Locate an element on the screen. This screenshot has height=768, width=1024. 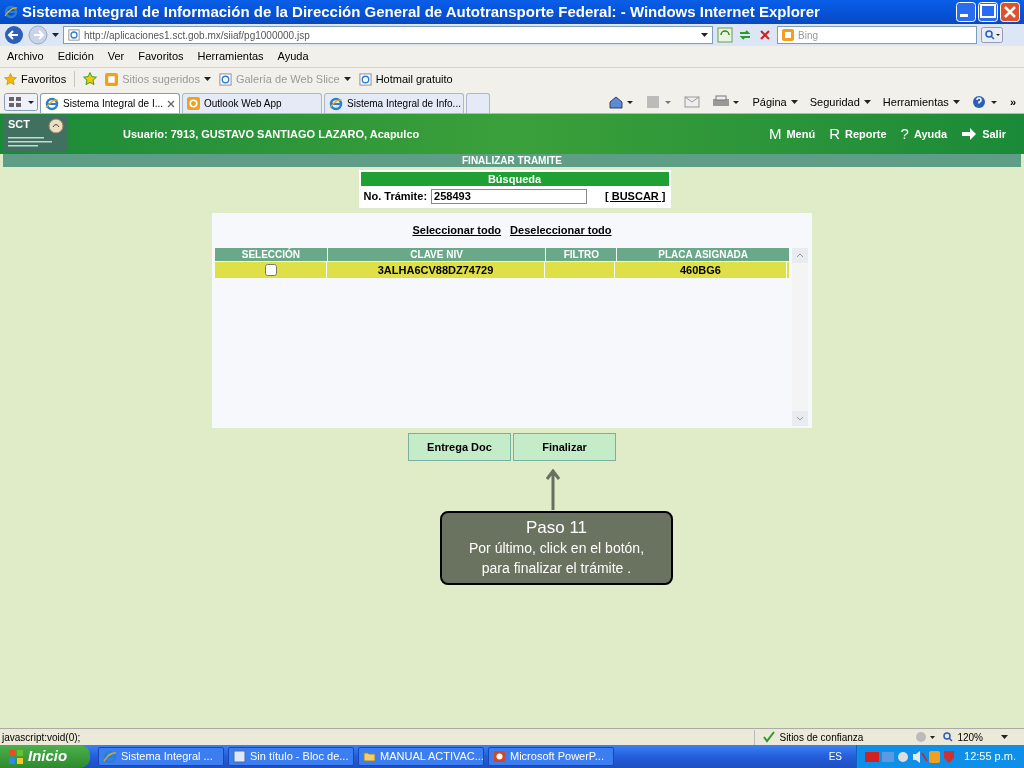
url-text: http://aplicaciones1.sct.gob.mx/siiaf/pg1000000.jsp is located at coordinates (197, 35).